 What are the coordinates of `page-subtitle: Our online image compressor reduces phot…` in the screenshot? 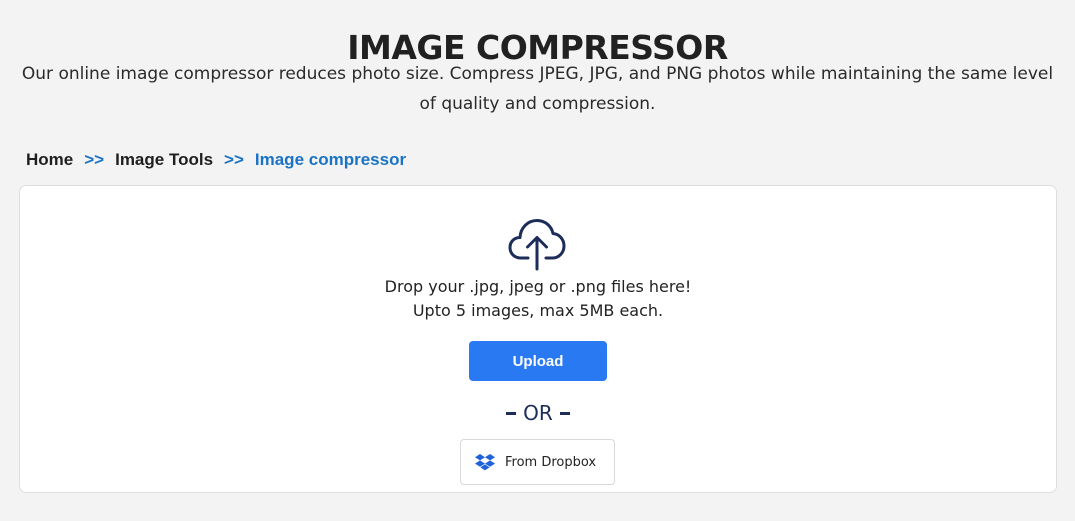 It's located at (537, 89).